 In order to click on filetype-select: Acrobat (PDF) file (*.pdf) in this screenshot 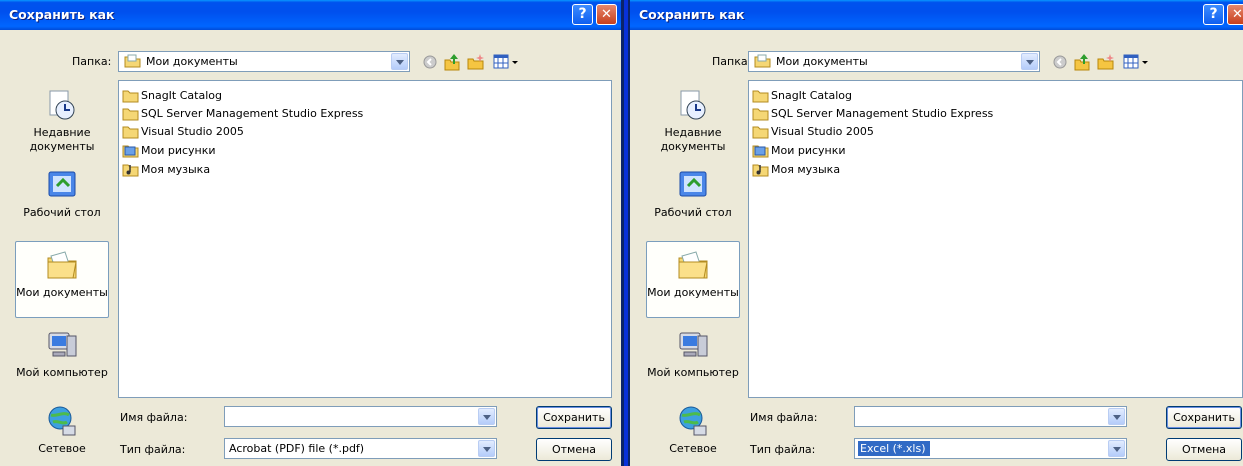, I will do `click(360, 448)`.